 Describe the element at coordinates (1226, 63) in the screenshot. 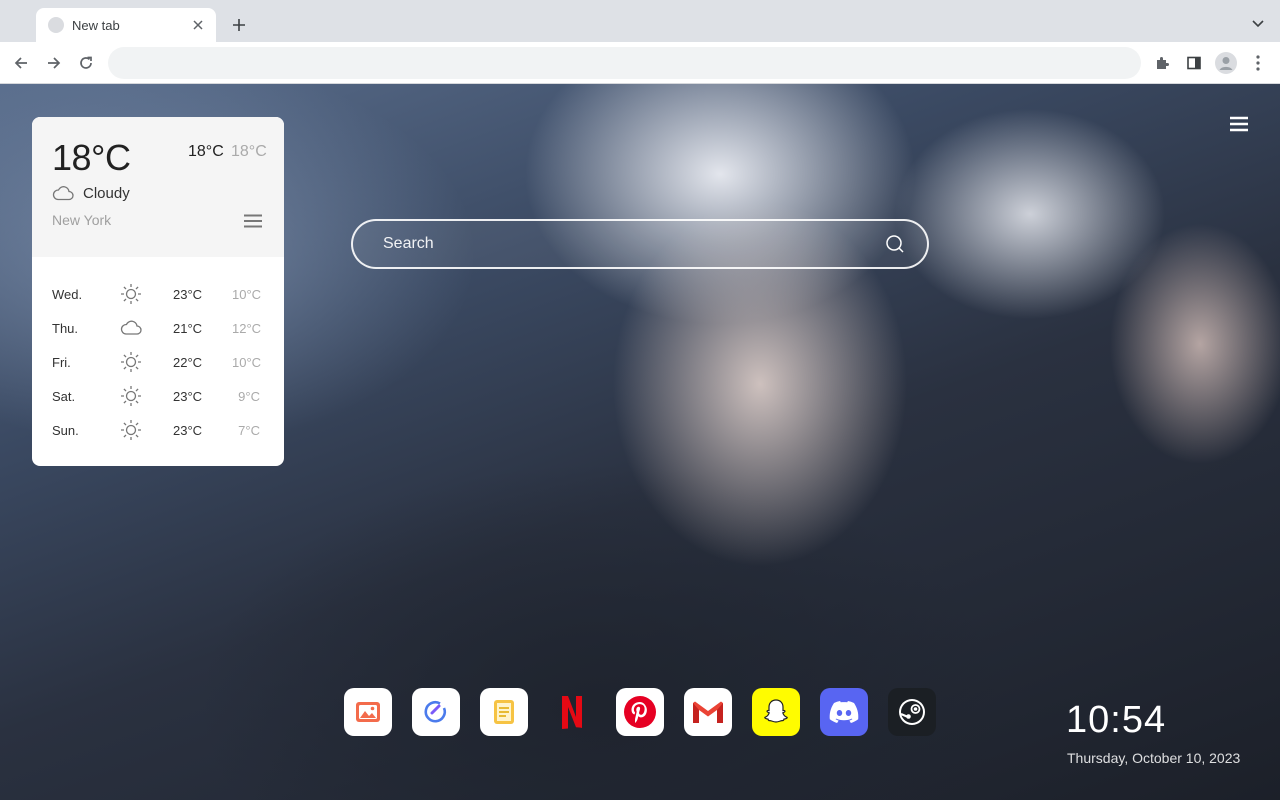

I see `profile-avatar-icon` at that location.